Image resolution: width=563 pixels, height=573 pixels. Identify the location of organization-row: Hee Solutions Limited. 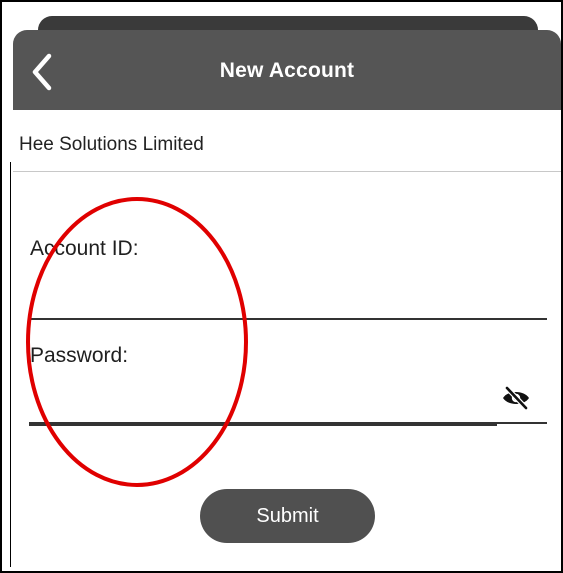
(287, 141).